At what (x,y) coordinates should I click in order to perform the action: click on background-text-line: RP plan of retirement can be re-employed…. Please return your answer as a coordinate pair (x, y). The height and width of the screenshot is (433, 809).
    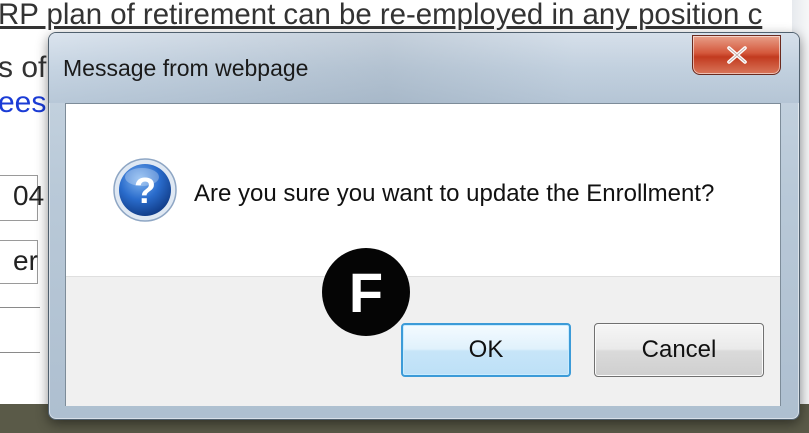
    Looking at the image, I should click on (381, 15).